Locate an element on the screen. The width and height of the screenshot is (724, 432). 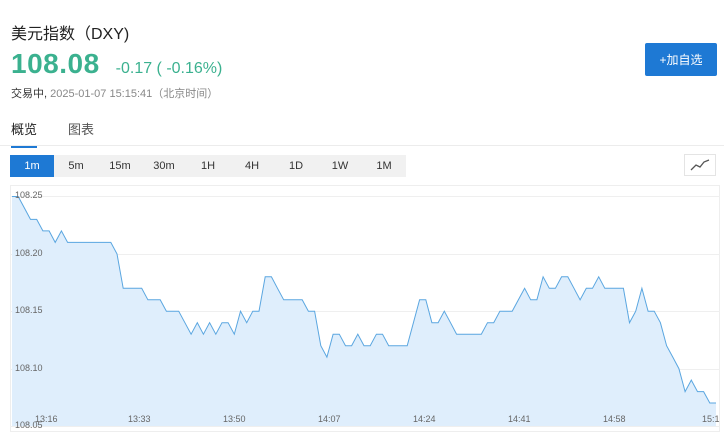
time-range-selector: 1m 5m 15m 30m 1H 4H 1D 1W 1M is located at coordinates (208, 166).